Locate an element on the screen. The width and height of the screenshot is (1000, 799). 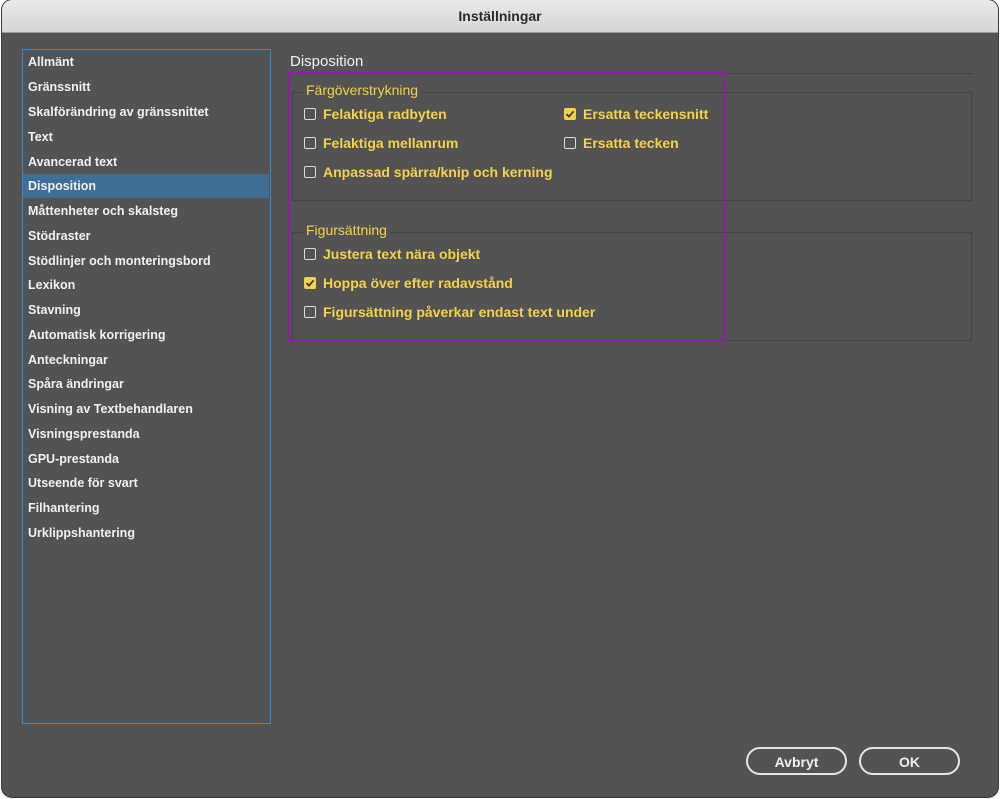
sidebar-item-advanced-type: Avancerad text is located at coordinates (146, 162).